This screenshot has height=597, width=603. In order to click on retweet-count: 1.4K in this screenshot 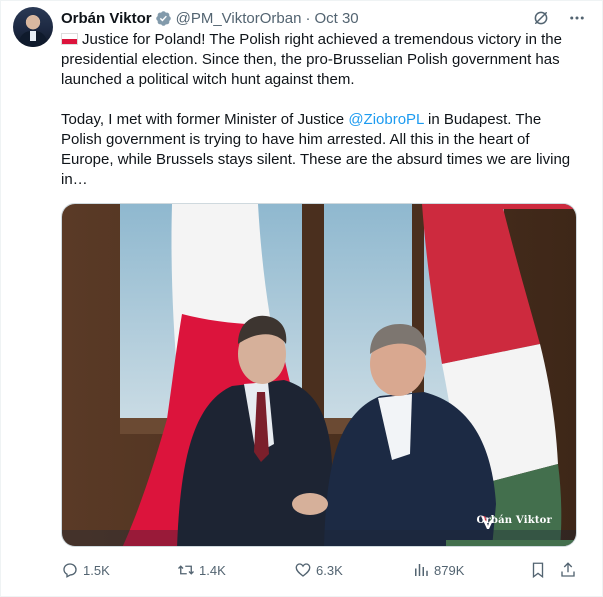, I will do `click(212, 570)`.